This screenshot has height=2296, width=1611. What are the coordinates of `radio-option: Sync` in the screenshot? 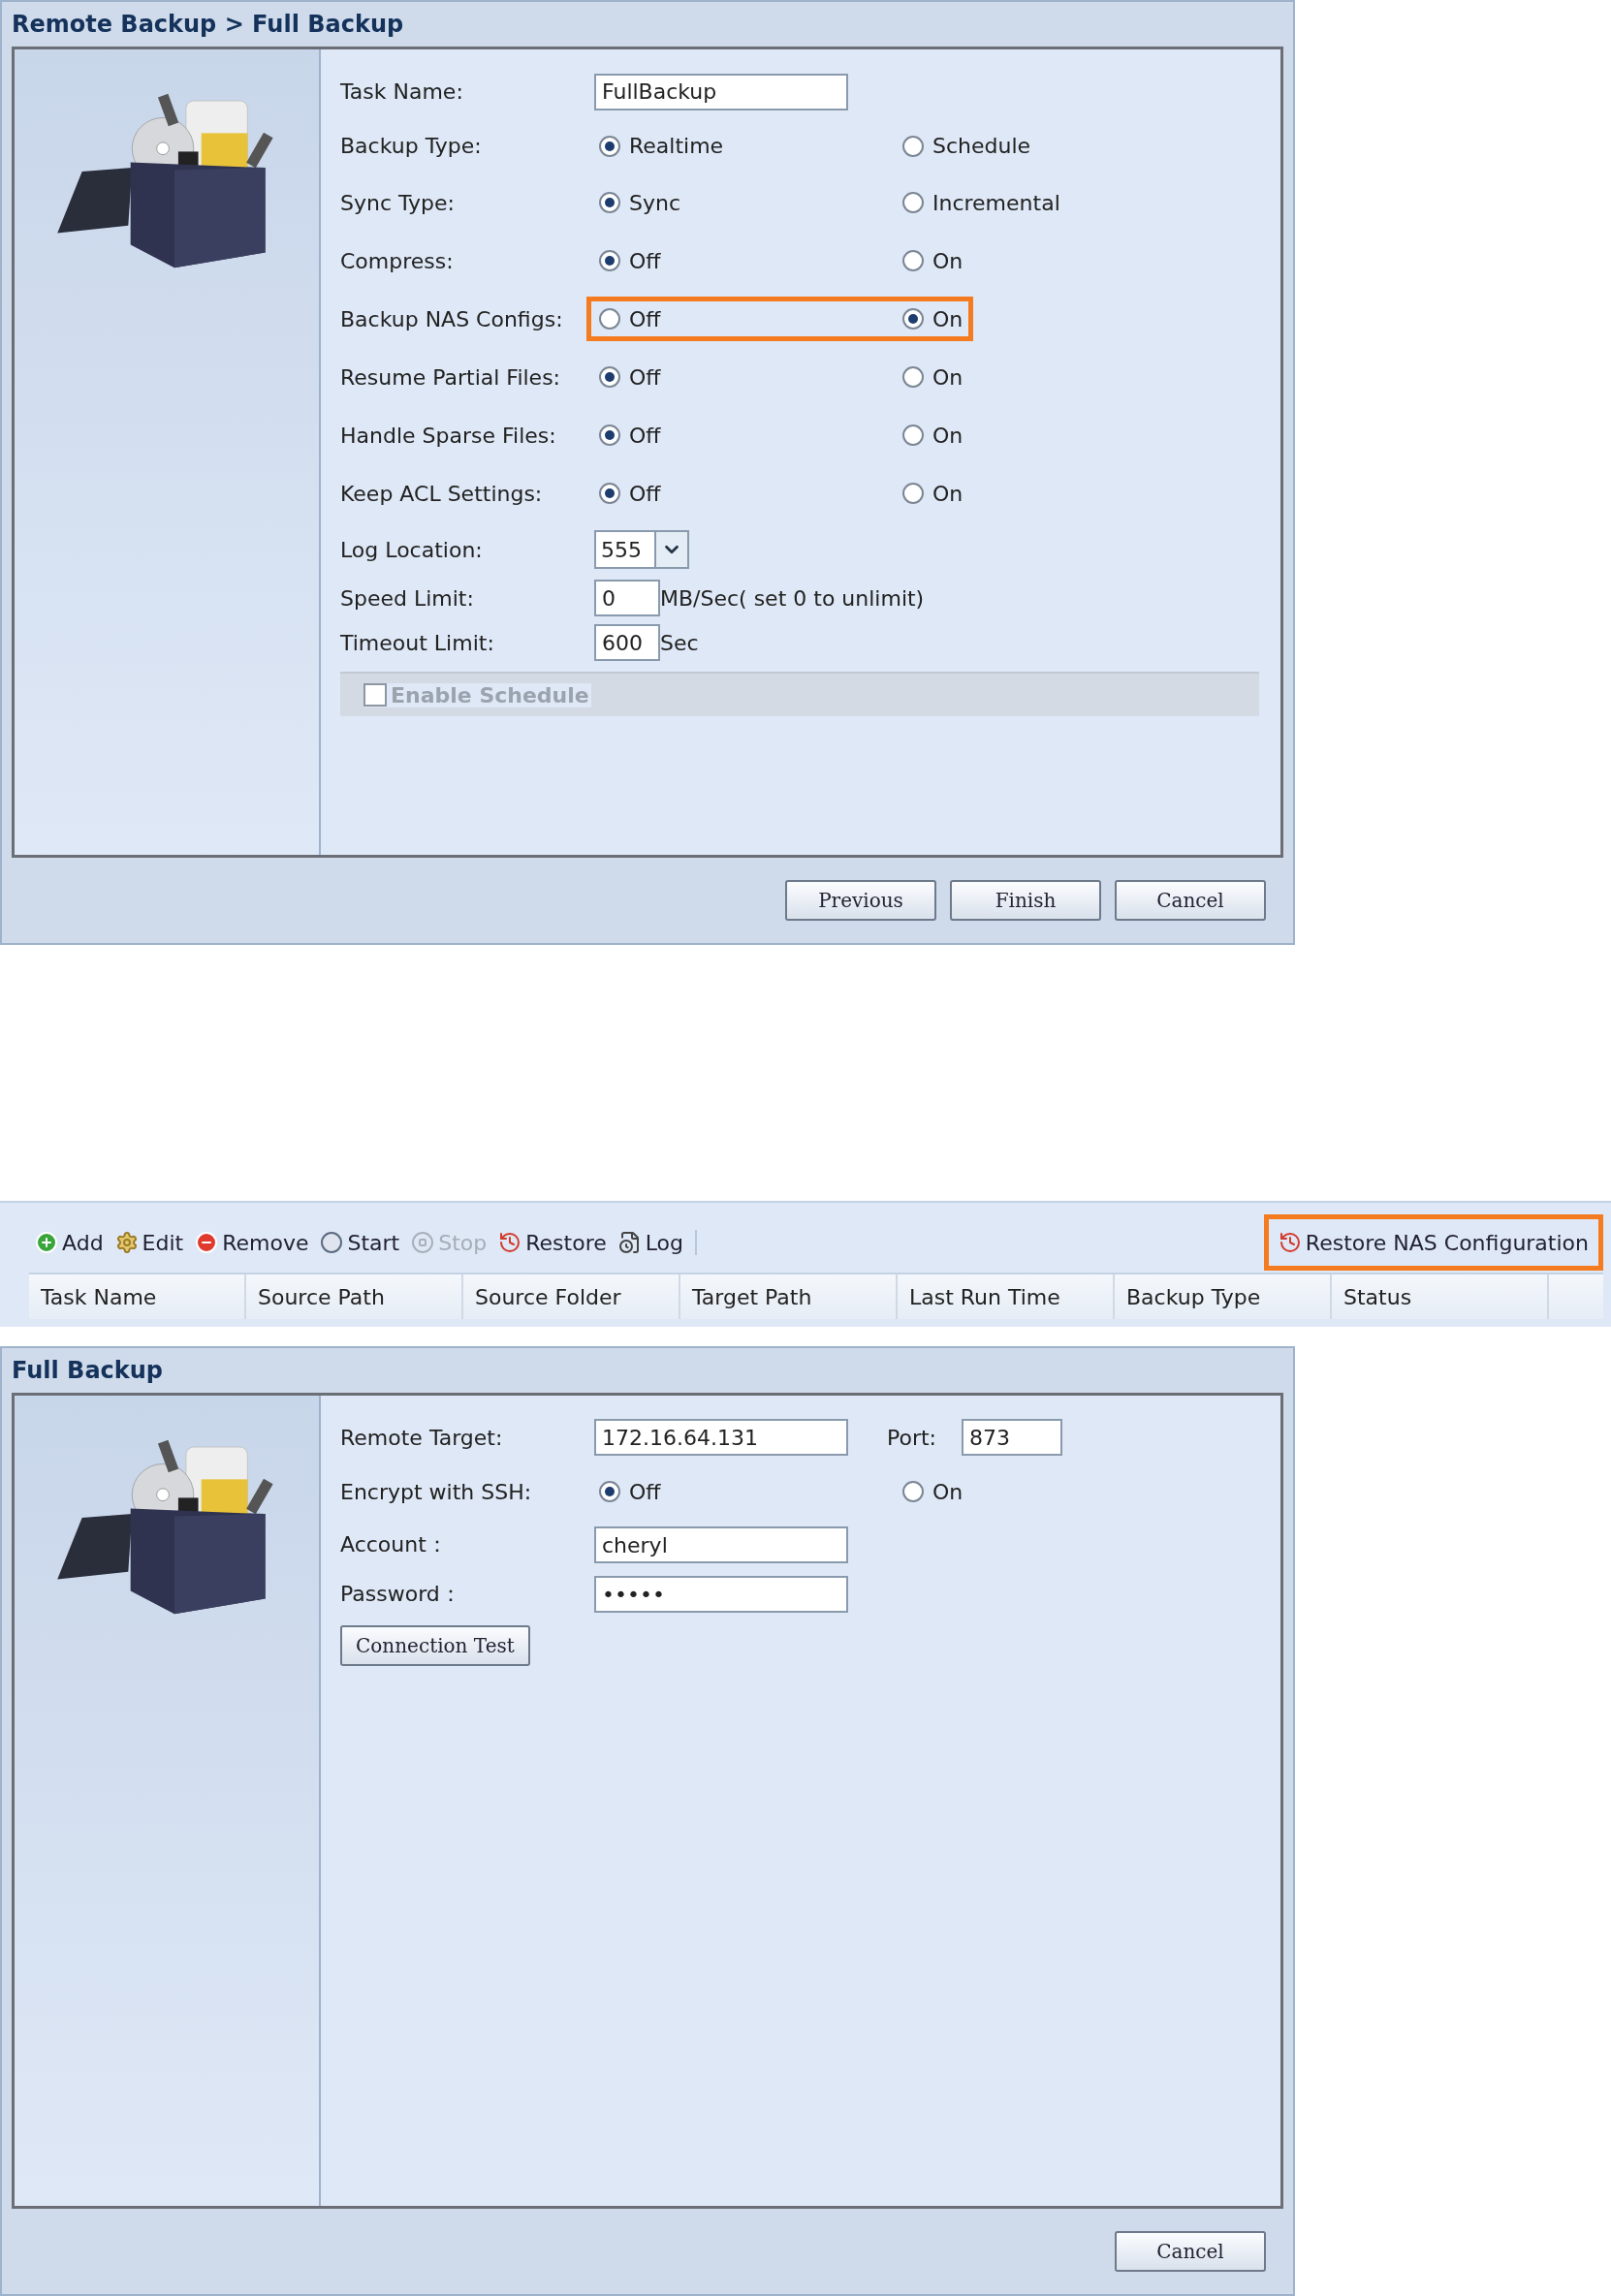 It's located at (750, 202).